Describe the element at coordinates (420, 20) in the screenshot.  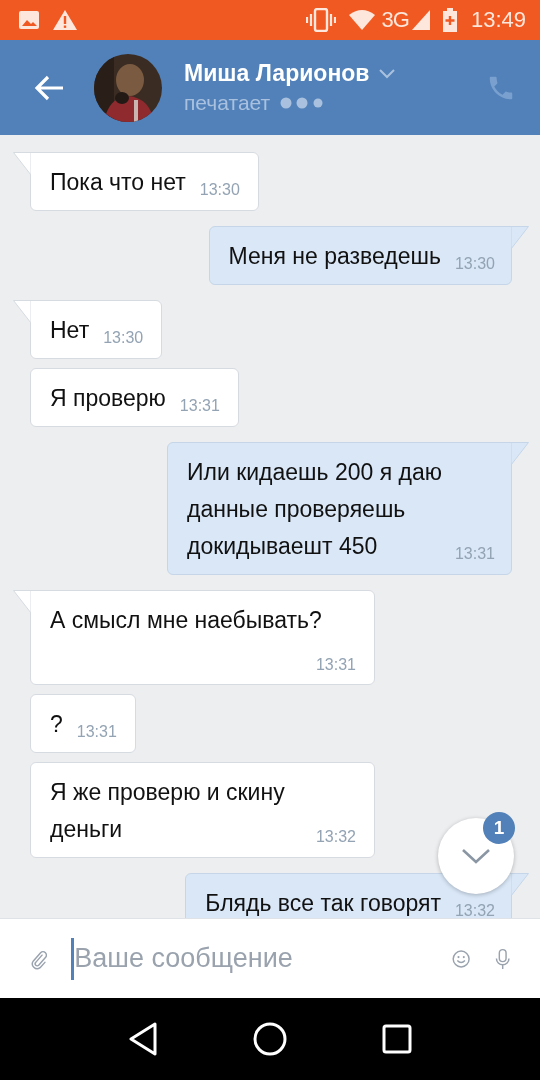
I see `signal-icon` at that location.